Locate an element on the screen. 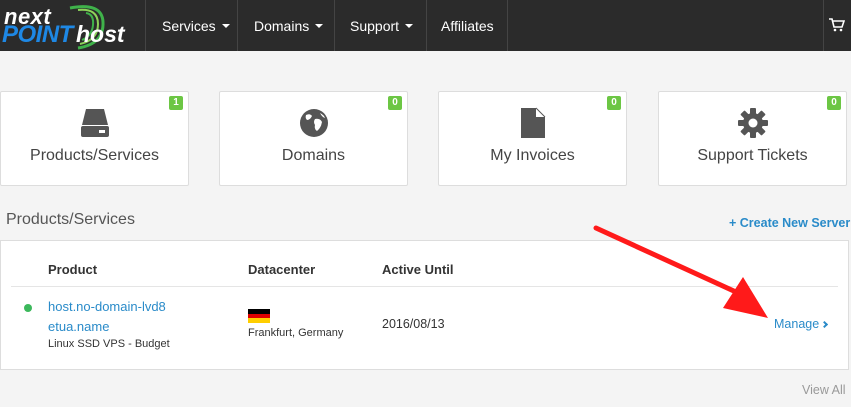 This screenshot has height=407, width=851. tile-products-services: 1 Products/Services is located at coordinates (94, 138).